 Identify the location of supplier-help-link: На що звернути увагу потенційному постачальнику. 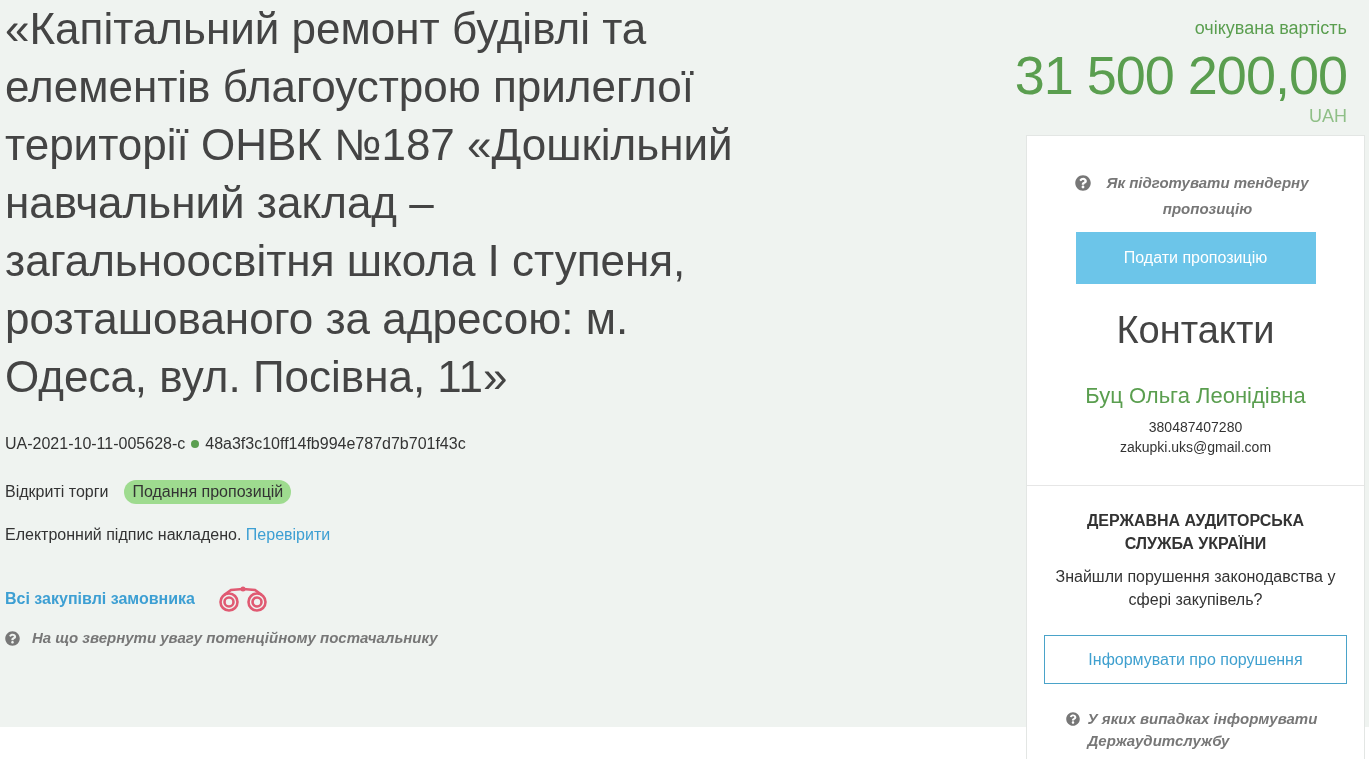
(235, 638).